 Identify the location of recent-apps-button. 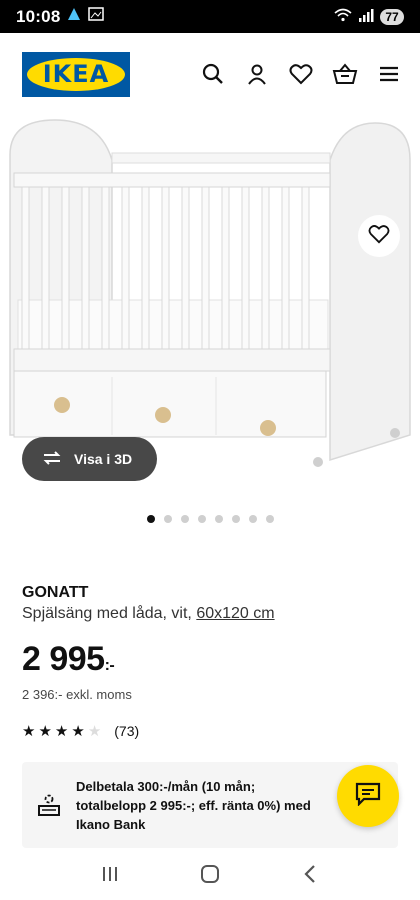
(110, 874).